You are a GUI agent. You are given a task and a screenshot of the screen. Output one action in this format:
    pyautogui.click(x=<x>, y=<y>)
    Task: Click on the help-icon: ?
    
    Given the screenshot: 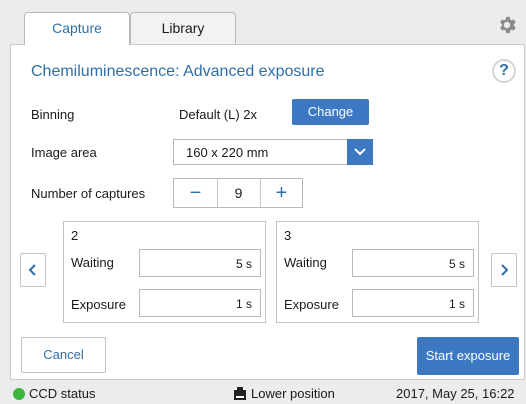 What is the action you would take?
    pyautogui.click(x=504, y=71)
    